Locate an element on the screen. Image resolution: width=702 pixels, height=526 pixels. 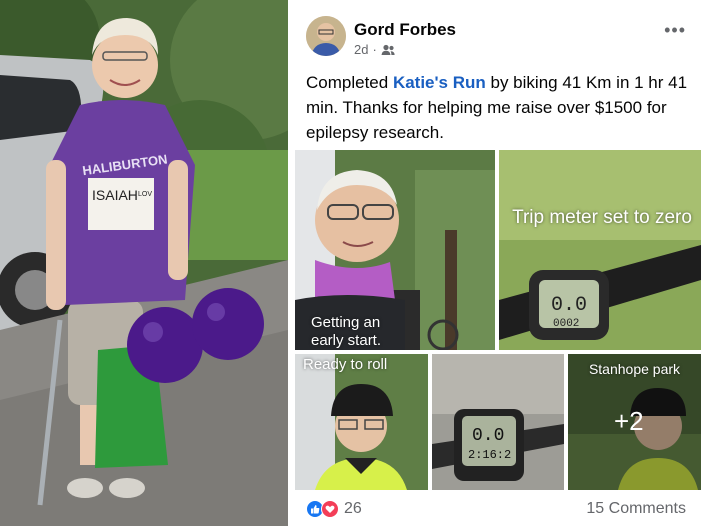
love-reaction-icon is located at coordinates (330, 509).